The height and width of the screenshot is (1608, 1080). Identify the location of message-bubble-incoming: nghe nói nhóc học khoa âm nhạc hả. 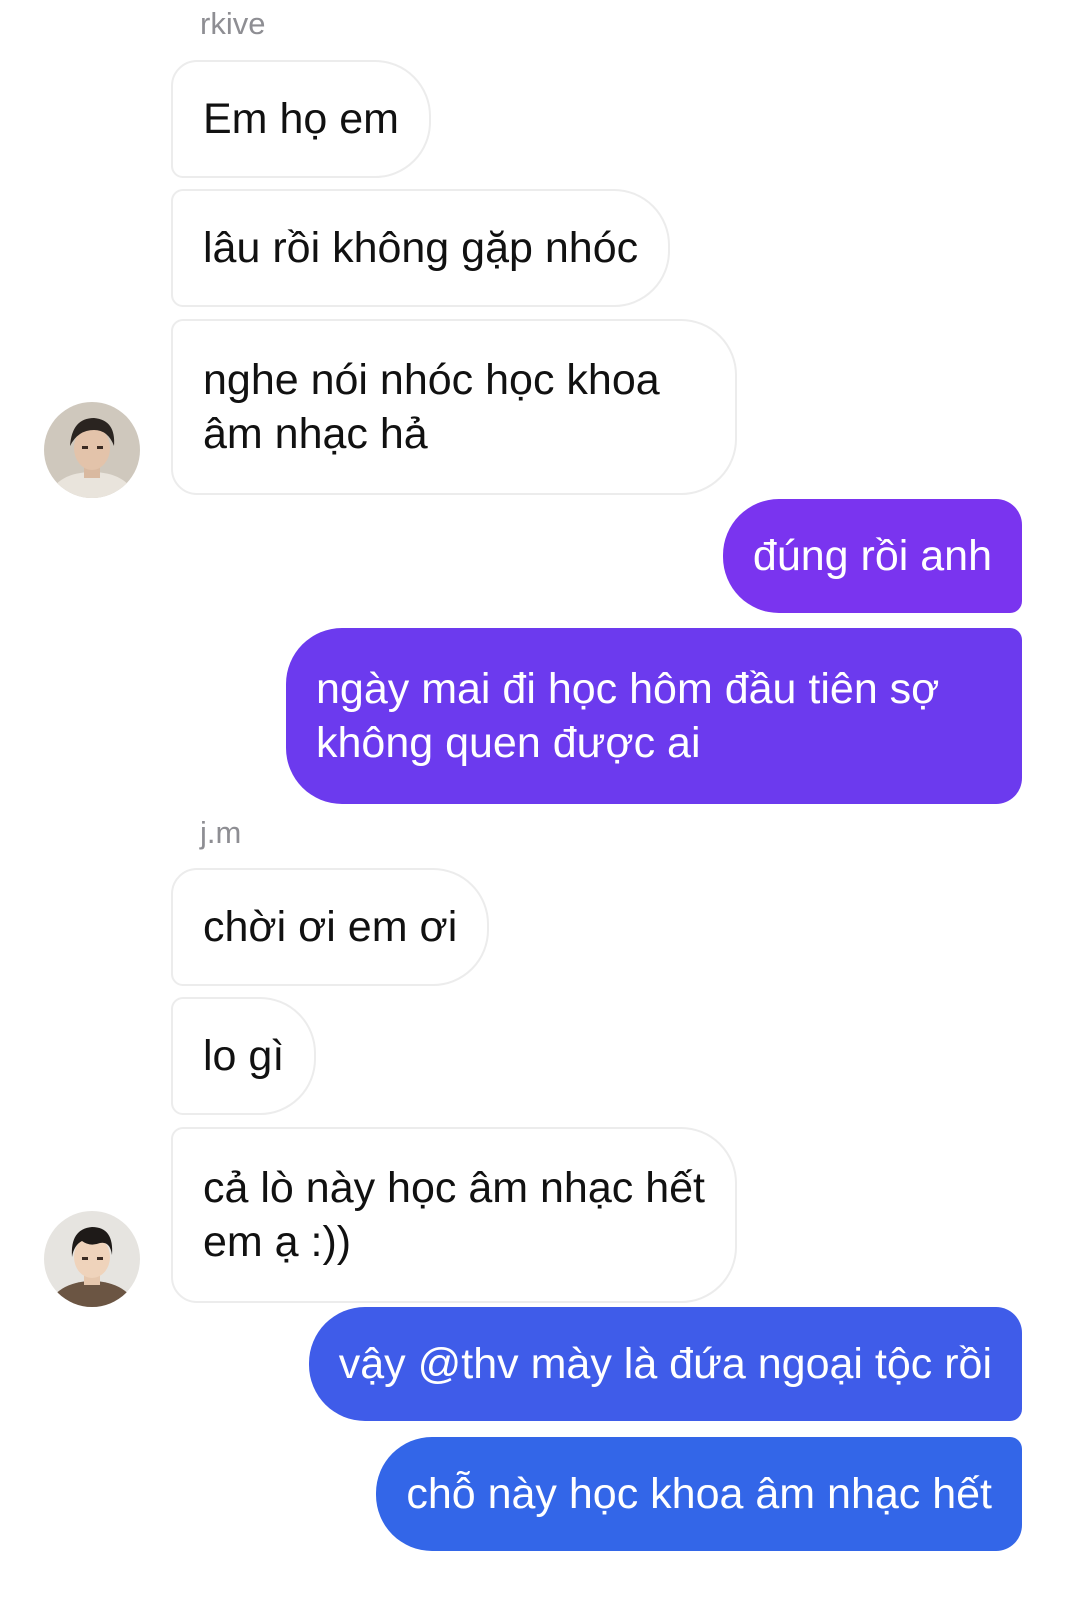
(454, 407).